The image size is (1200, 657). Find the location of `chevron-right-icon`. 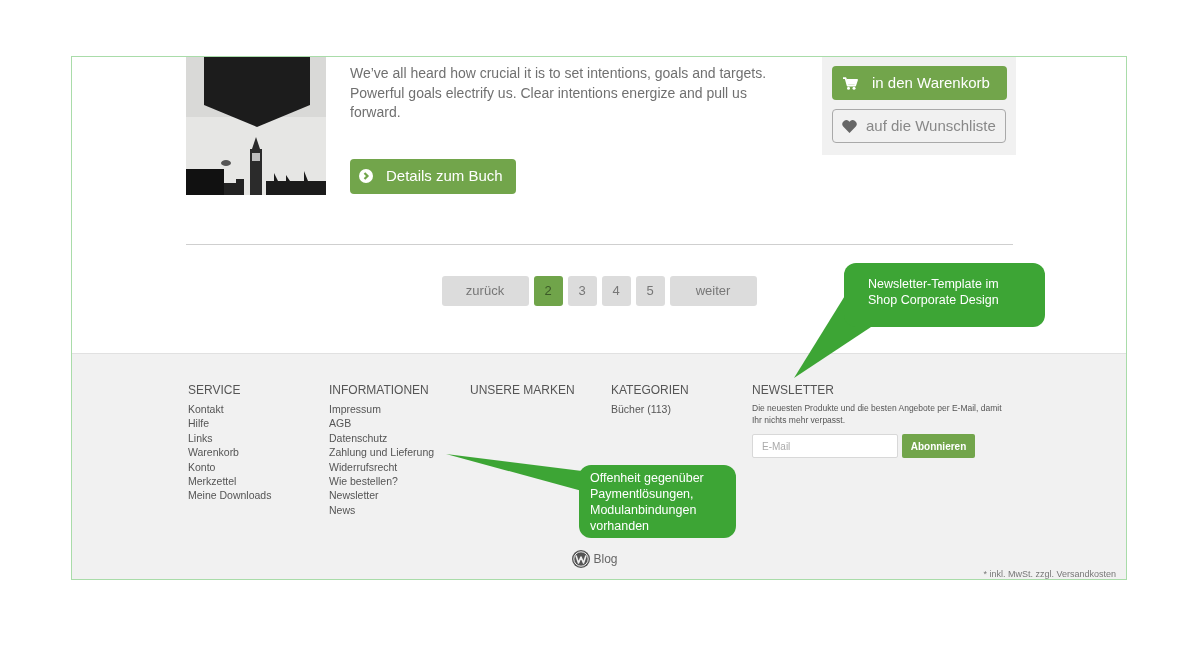

chevron-right-icon is located at coordinates (366, 176).